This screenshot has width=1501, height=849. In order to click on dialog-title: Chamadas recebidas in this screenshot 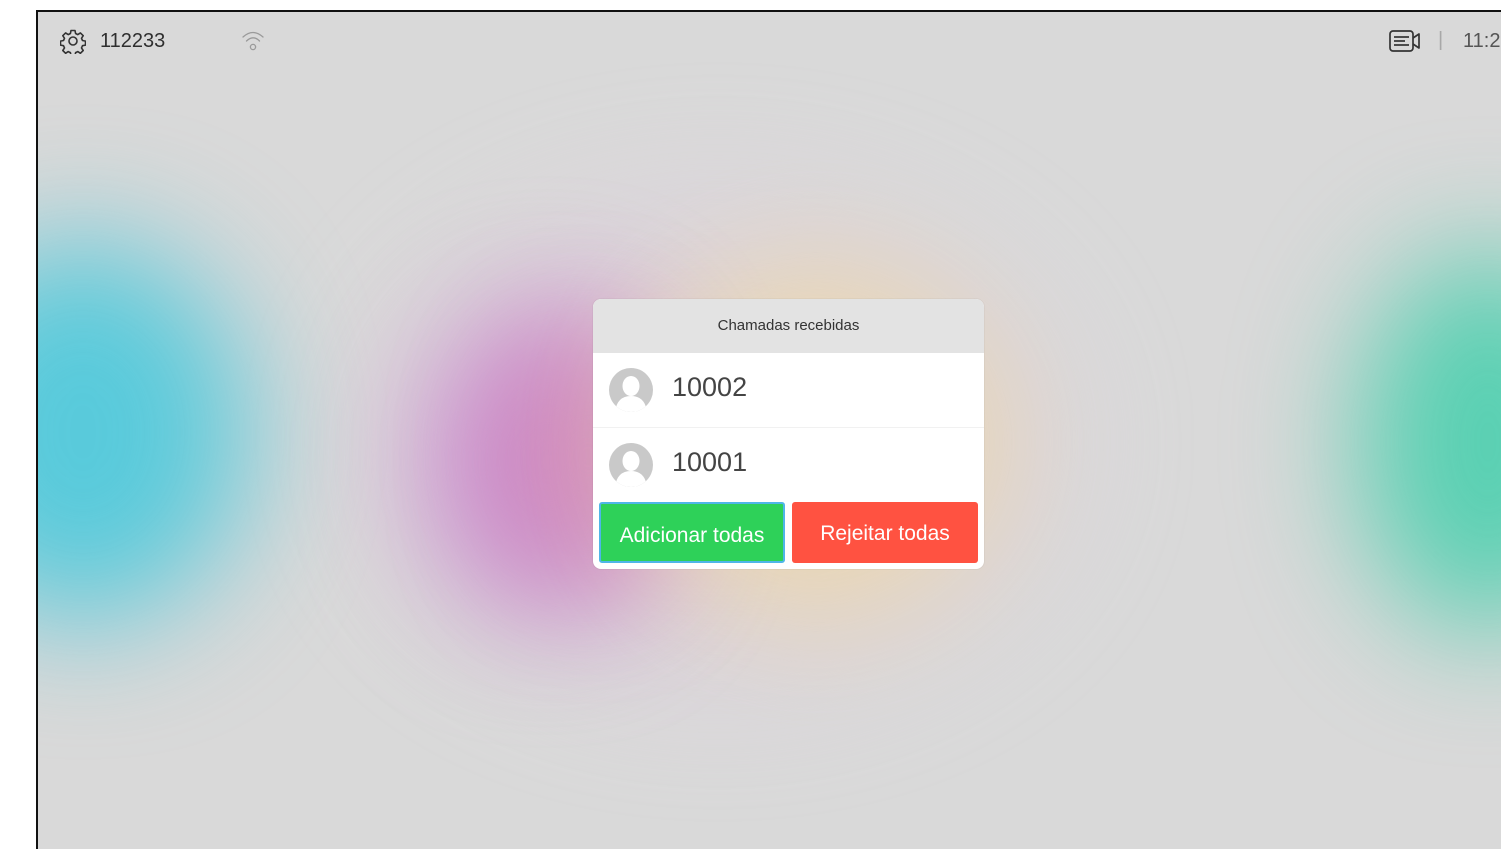, I will do `click(788, 326)`.